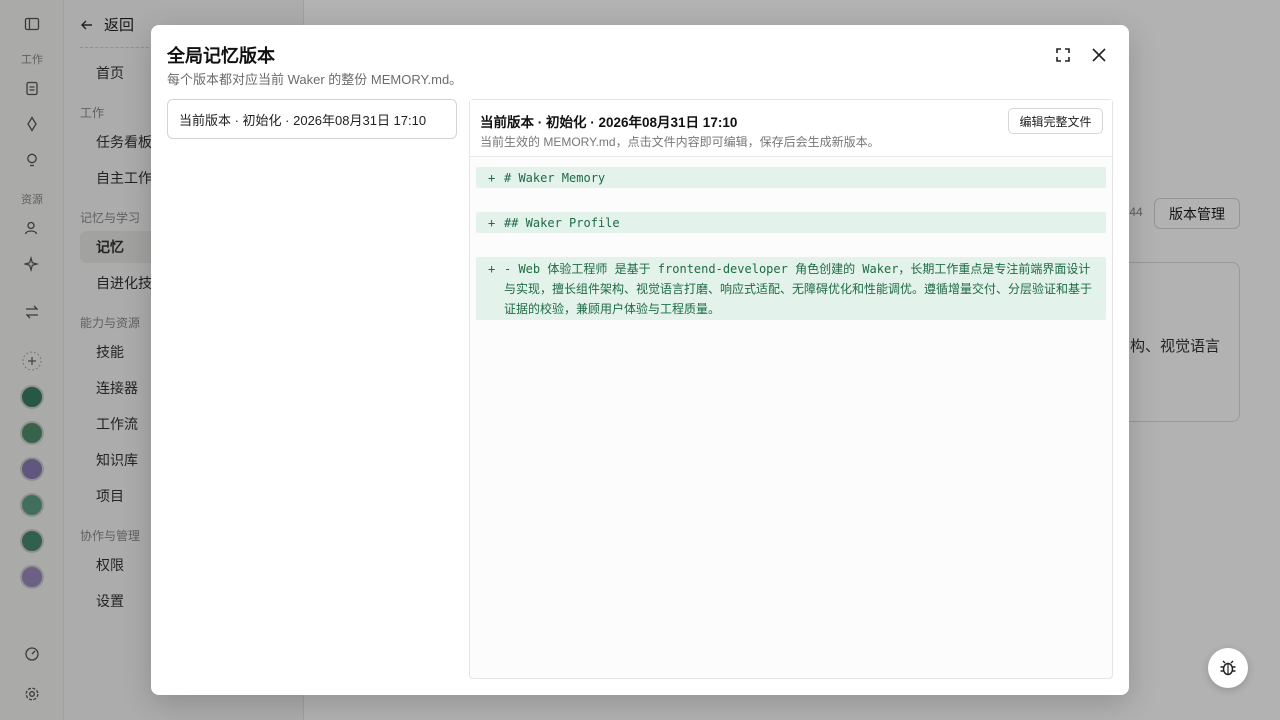  I want to click on dialog-subtitle: 每个版本都对应当前 Waker 的整份 MEMORY.md。, so click(315, 79).